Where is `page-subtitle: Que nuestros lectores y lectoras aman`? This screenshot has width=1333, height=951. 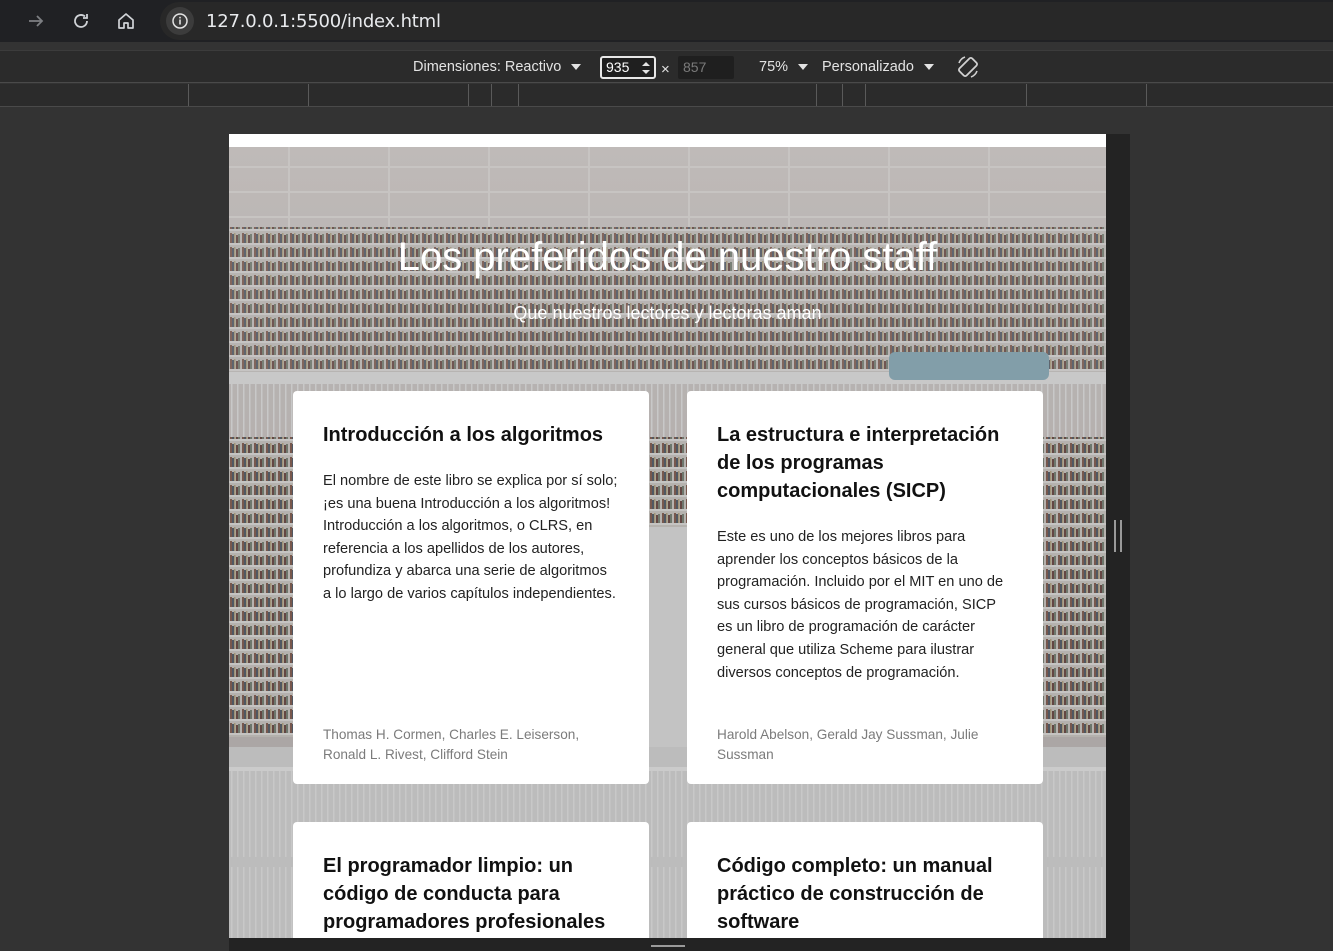 page-subtitle: Que nuestros lectores y lectoras aman is located at coordinates (667, 313).